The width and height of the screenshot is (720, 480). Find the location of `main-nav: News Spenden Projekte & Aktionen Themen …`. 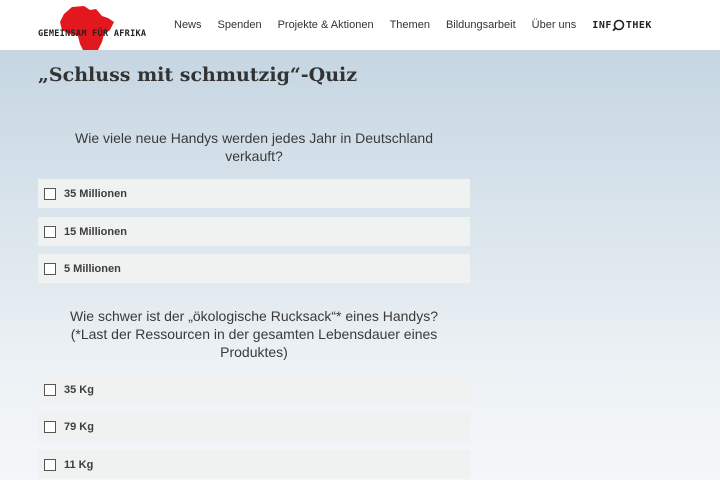

main-nav: News Spenden Projekte & Aktionen Themen … is located at coordinates (413, 25).